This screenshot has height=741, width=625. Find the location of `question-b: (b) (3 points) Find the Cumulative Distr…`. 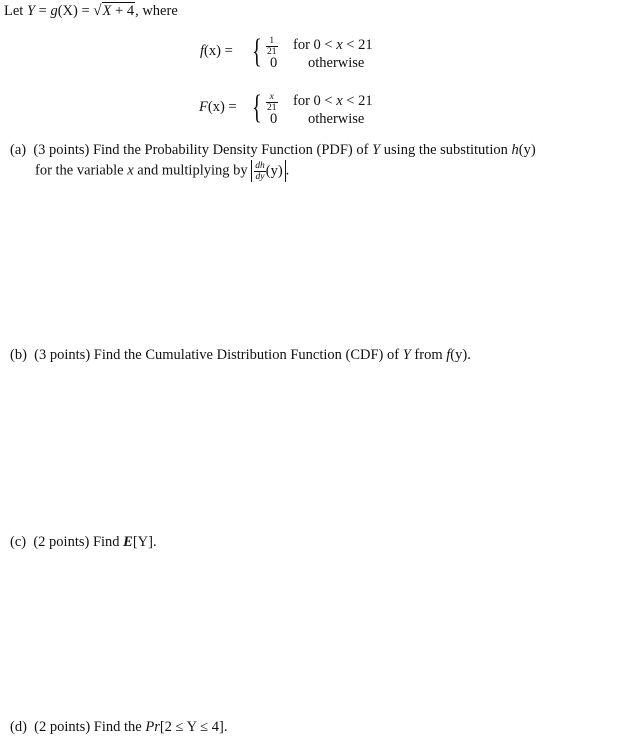

question-b: (b) (3 points) Find the Cumulative Distr… is located at coordinates (240, 355).